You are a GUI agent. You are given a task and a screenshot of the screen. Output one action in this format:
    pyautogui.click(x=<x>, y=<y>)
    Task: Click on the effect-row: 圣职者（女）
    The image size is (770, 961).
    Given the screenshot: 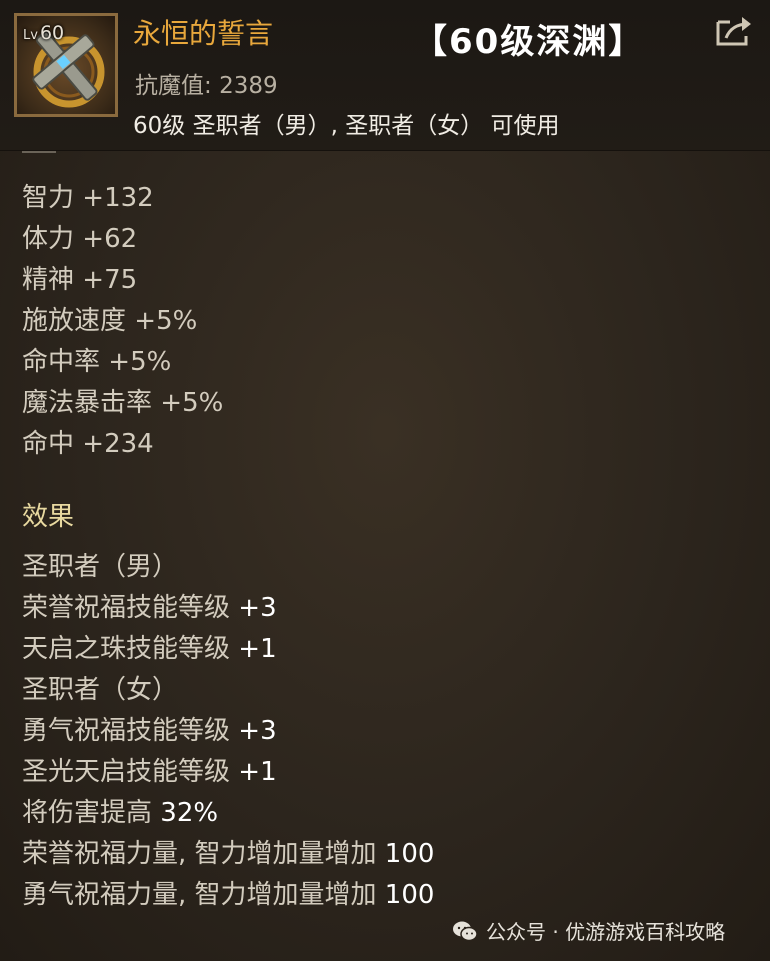 What is the action you would take?
    pyautogui.click(x=100, y=690)
    